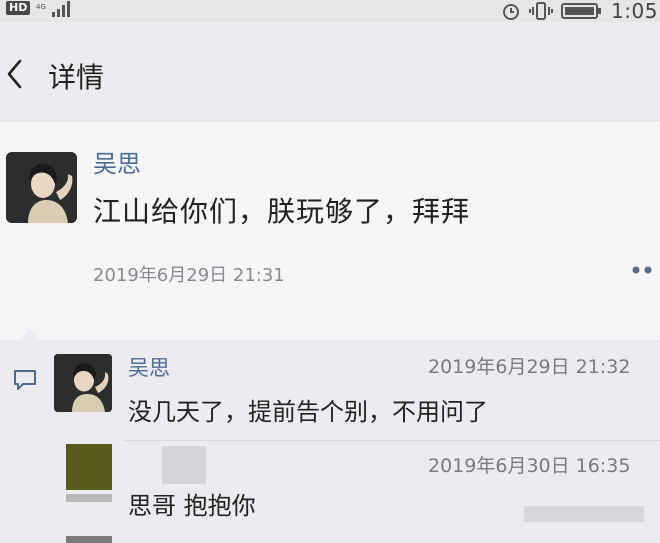 Image resolution: width=660 pixels, height=543 pixels. I want to click on more-options-icon, so click(642, 270).